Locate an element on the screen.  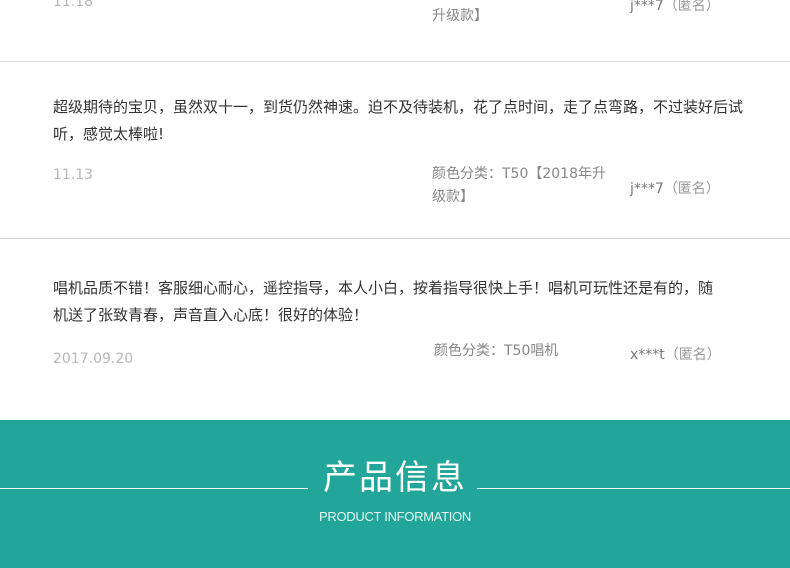
review-item: 11.18 升级款】 j***7（匿名） is located at coordinates (395, 30).